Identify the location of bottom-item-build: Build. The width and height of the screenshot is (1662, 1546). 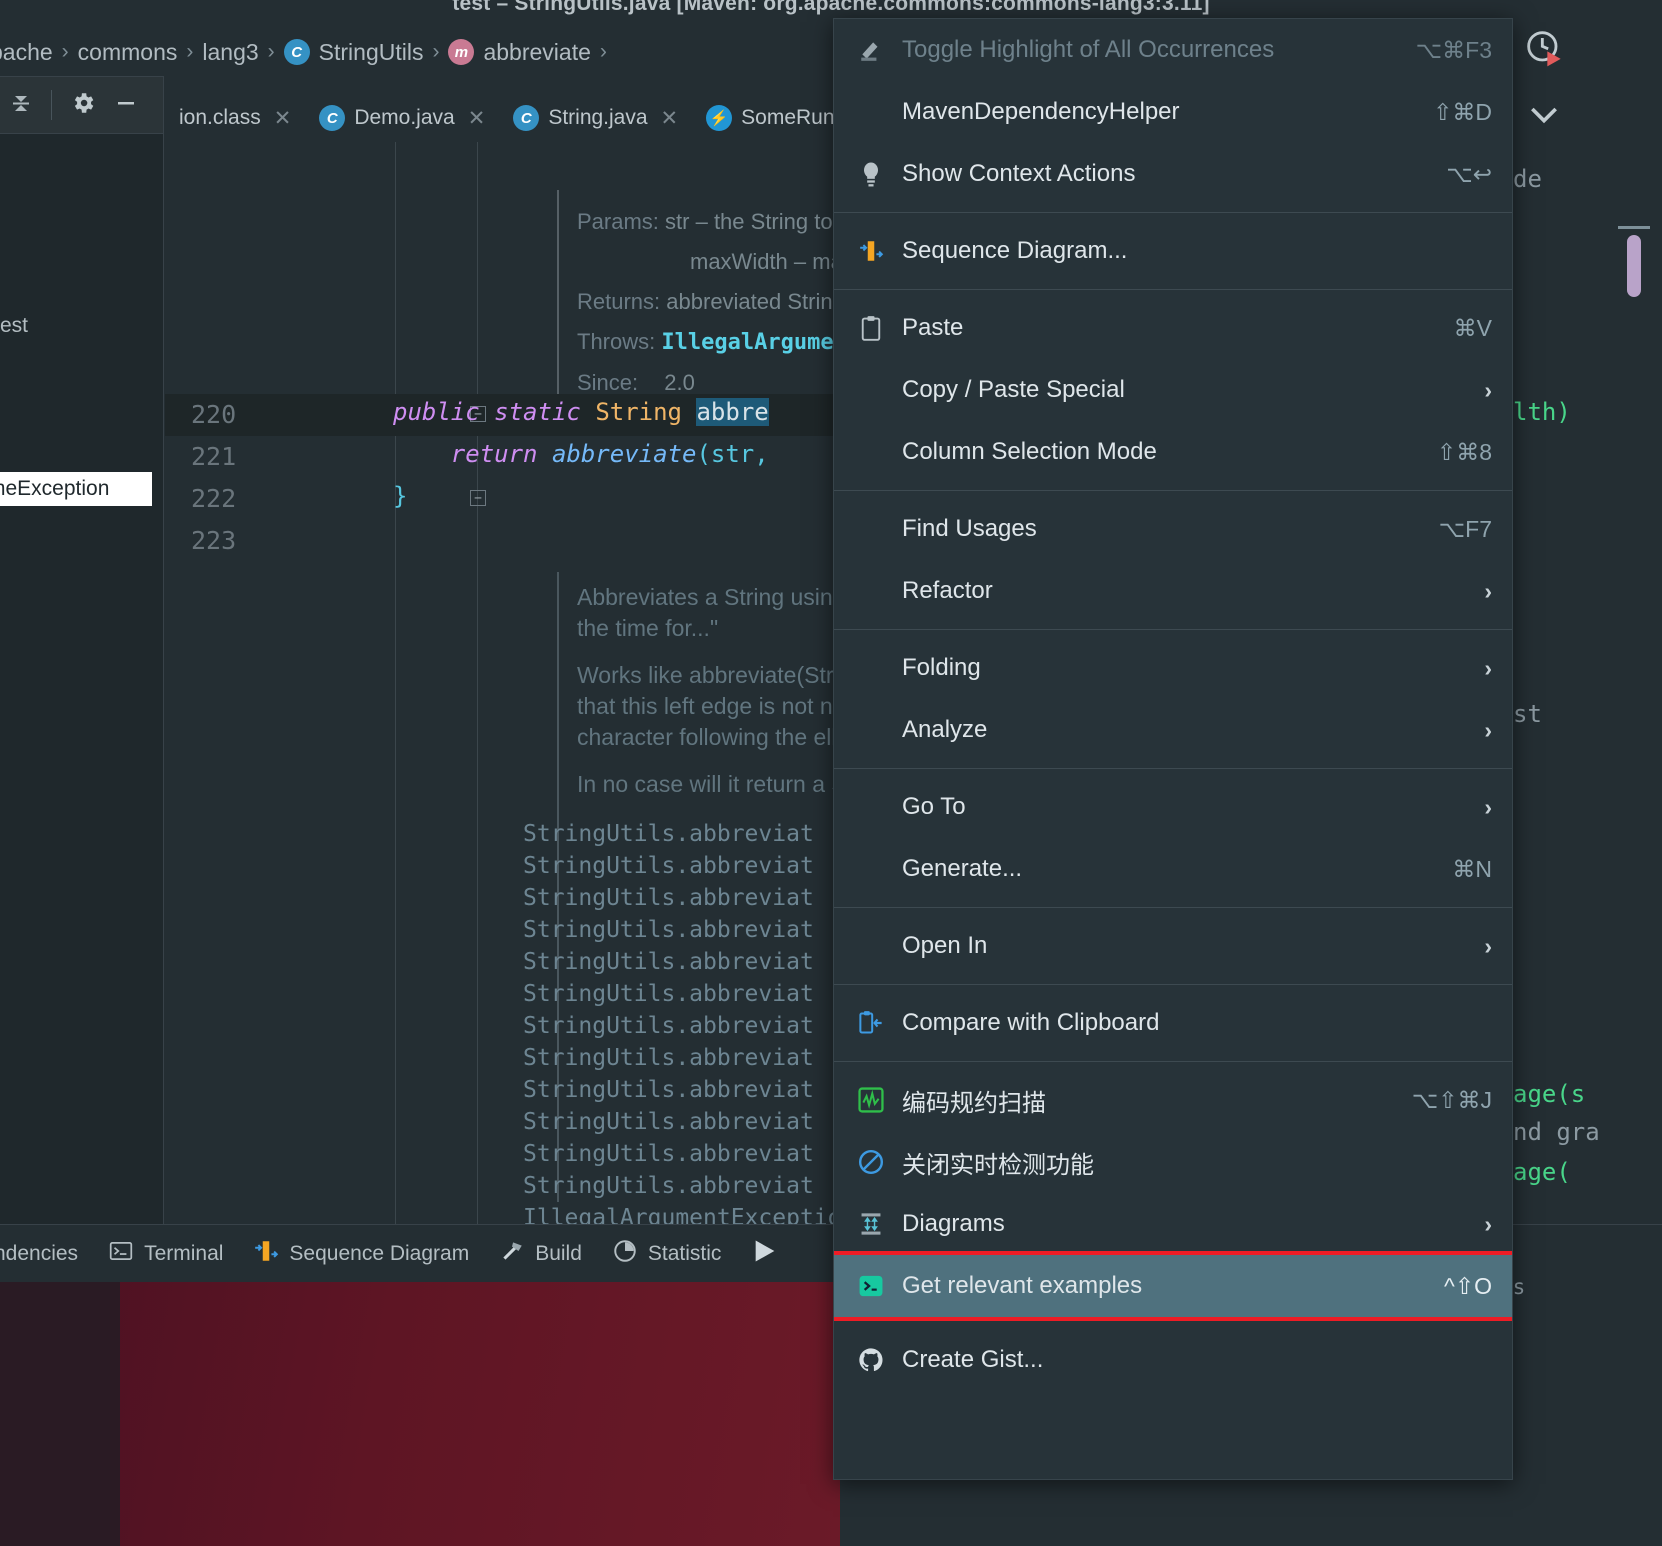
(540, 1254).